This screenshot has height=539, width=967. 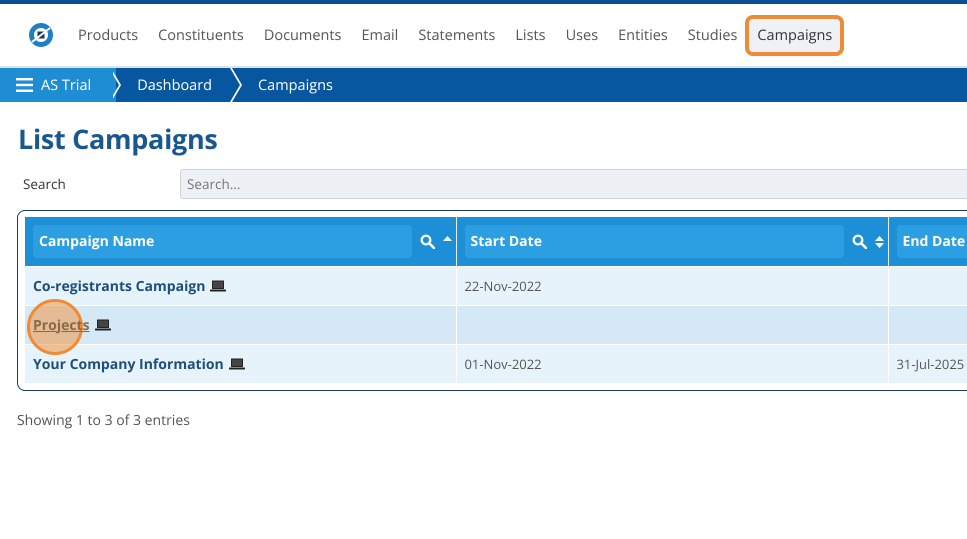 What do you see at coordinates (672, 286) in the screenshot?
I see `table-cell: 22-Nov-2022` at bounding box center [672, 286].